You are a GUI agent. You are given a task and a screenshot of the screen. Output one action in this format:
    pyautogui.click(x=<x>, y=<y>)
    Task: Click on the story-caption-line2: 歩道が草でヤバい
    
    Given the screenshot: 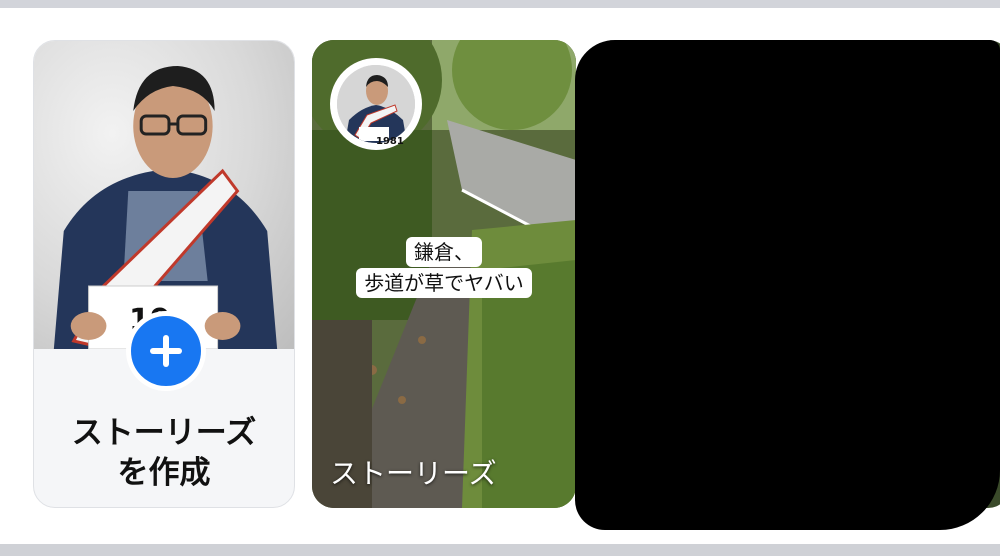 What is the action you would take?
    pyautogui.click(x=444, y=283)
    